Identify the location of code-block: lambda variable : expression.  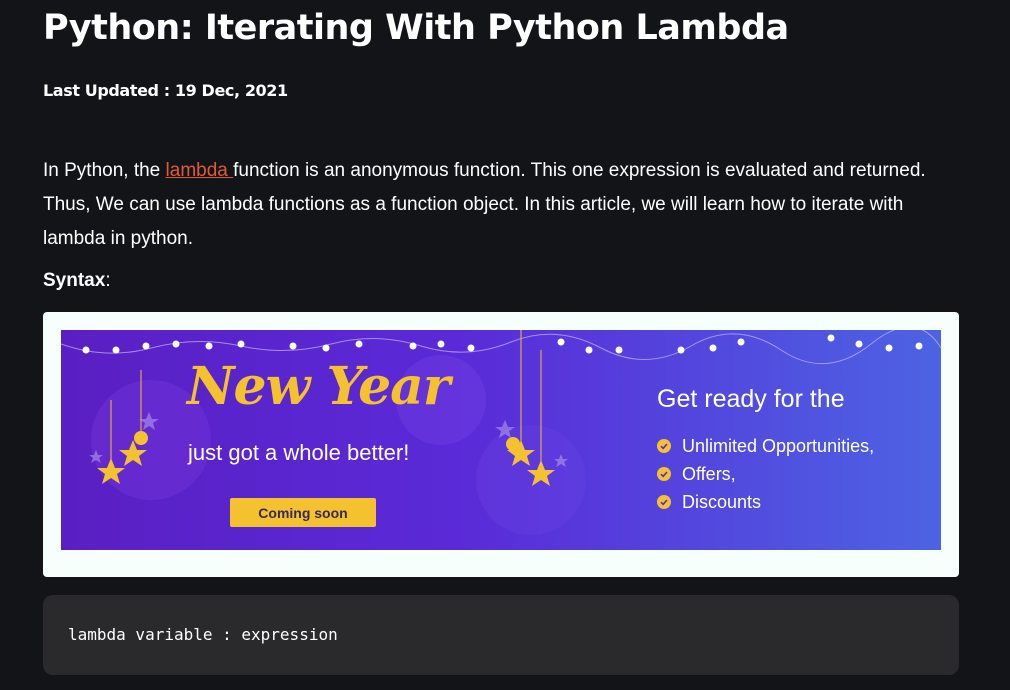
(501, 635).